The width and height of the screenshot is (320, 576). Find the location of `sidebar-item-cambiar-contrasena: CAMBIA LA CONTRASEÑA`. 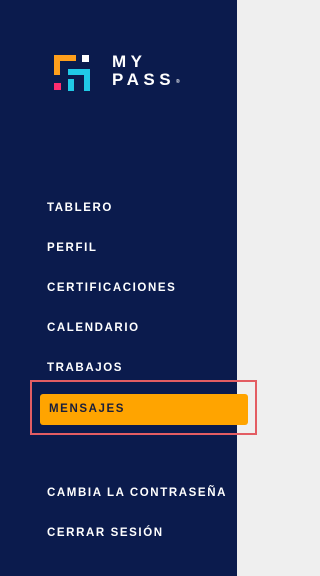

sidebar-item-cambiar-contrasena: CAMBIA LA CONTRASEÑA is located at coordinates (137, 493).